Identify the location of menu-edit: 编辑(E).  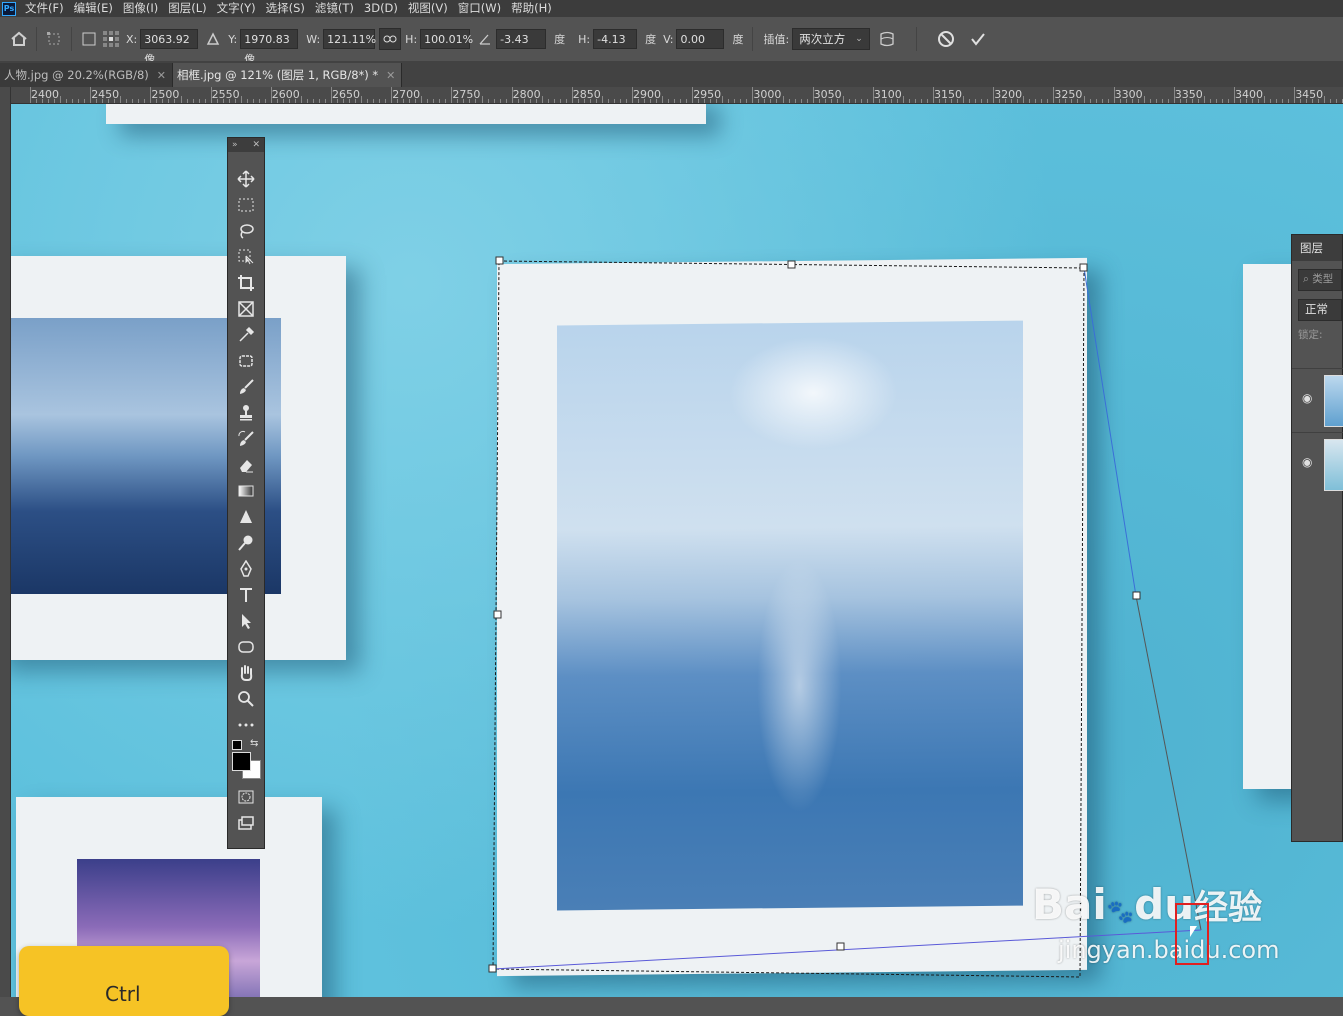
(93, 8).